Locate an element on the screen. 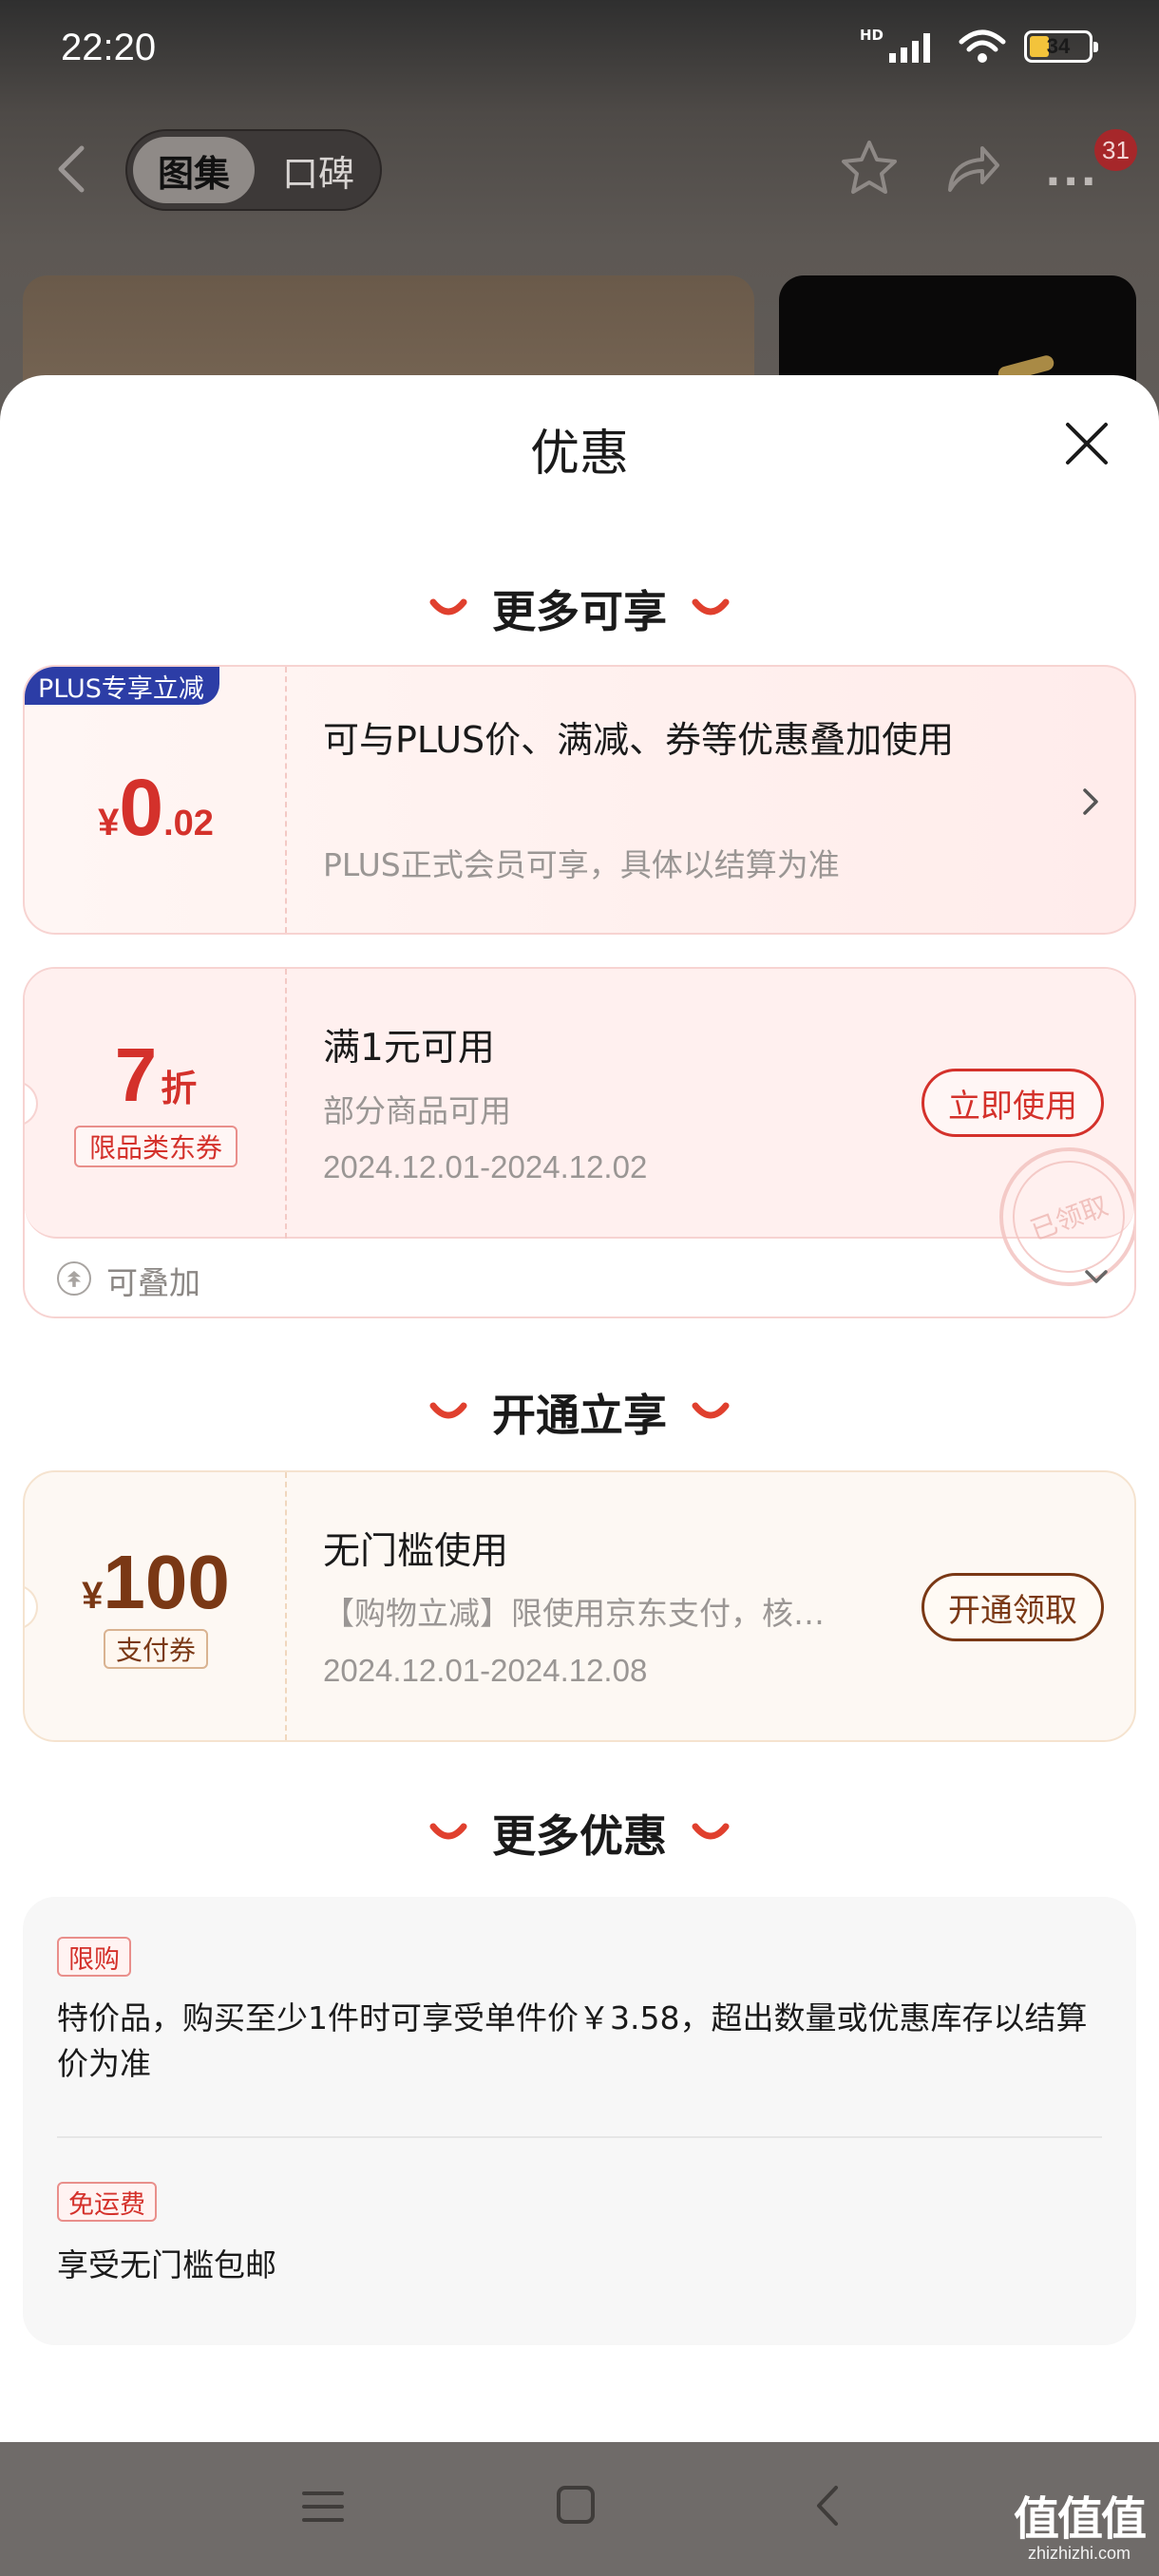 The image size is (1159, 2576). site-watermark: 值值值 zhizhizhi.com is located at coordinates (1080, 2528).